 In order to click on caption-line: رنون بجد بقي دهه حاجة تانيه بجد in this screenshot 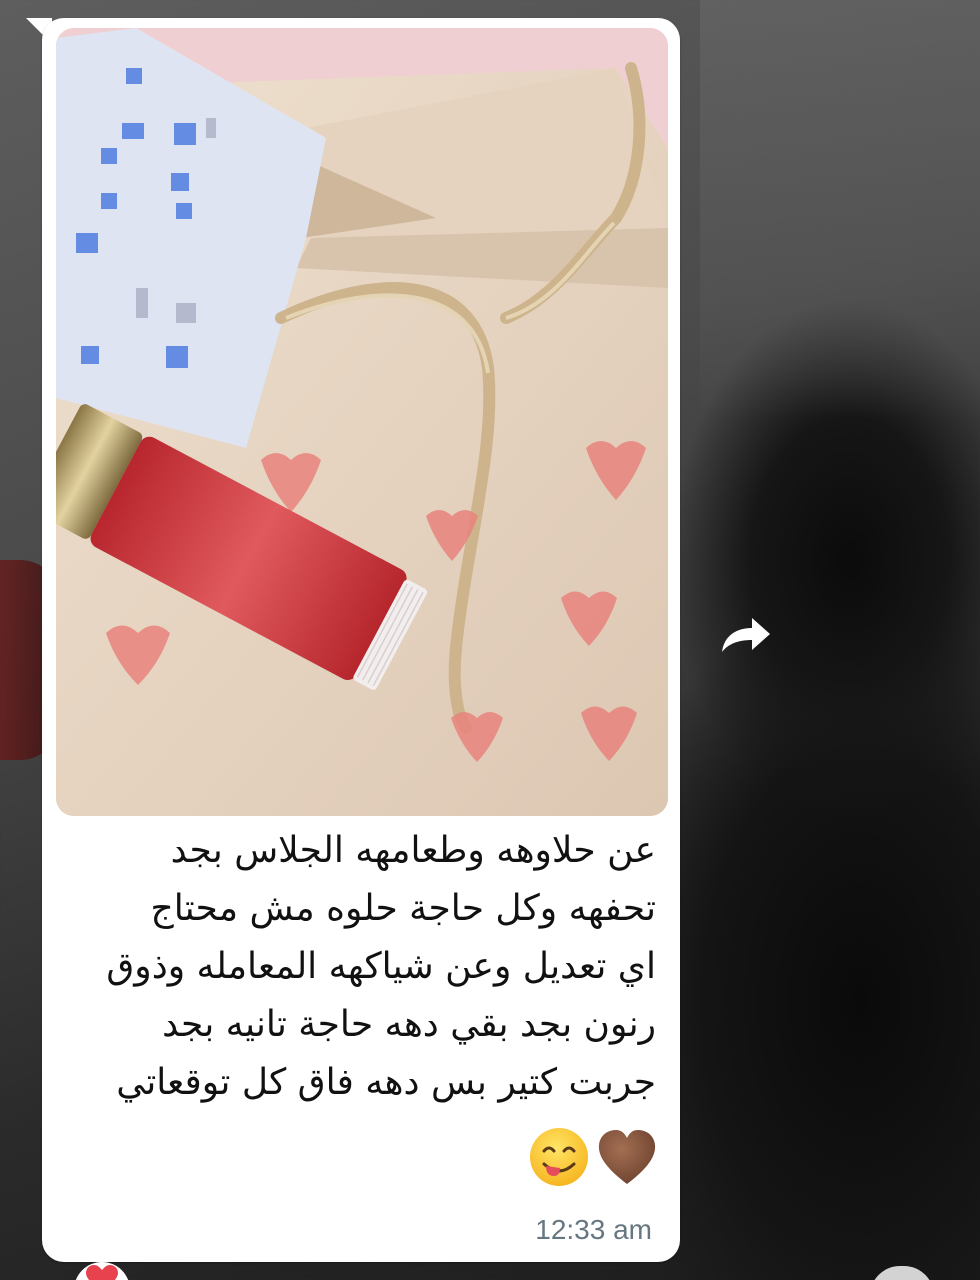, I will do `click(409, 1024)`.